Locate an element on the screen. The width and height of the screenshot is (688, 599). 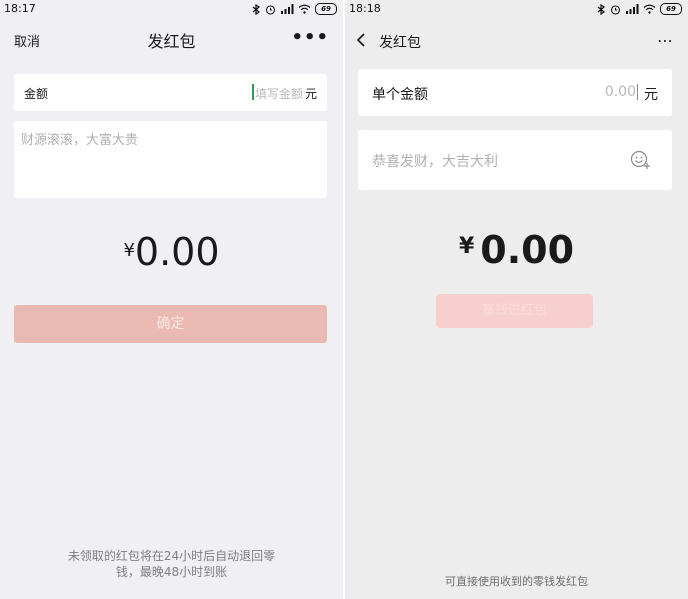
refund-notice-line2: 钱，最晚48小时到账 is located at coordinates (171, 572).